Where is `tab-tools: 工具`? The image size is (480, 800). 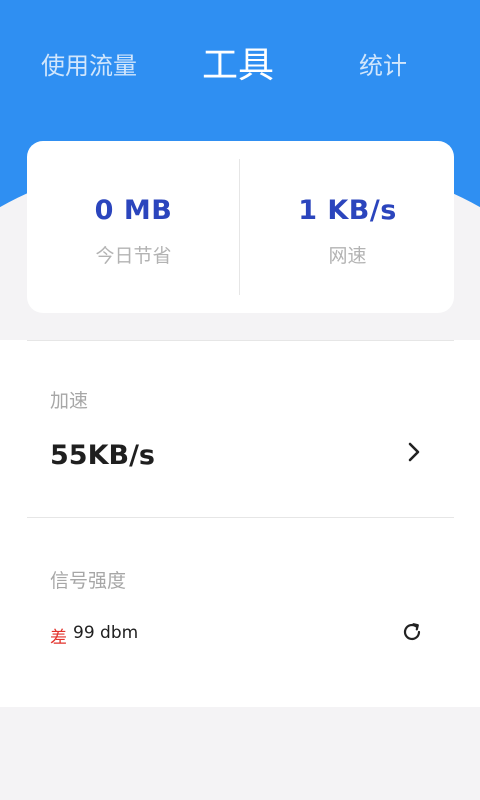 tab-tools: 工具 is located at coordinates (238, 66).